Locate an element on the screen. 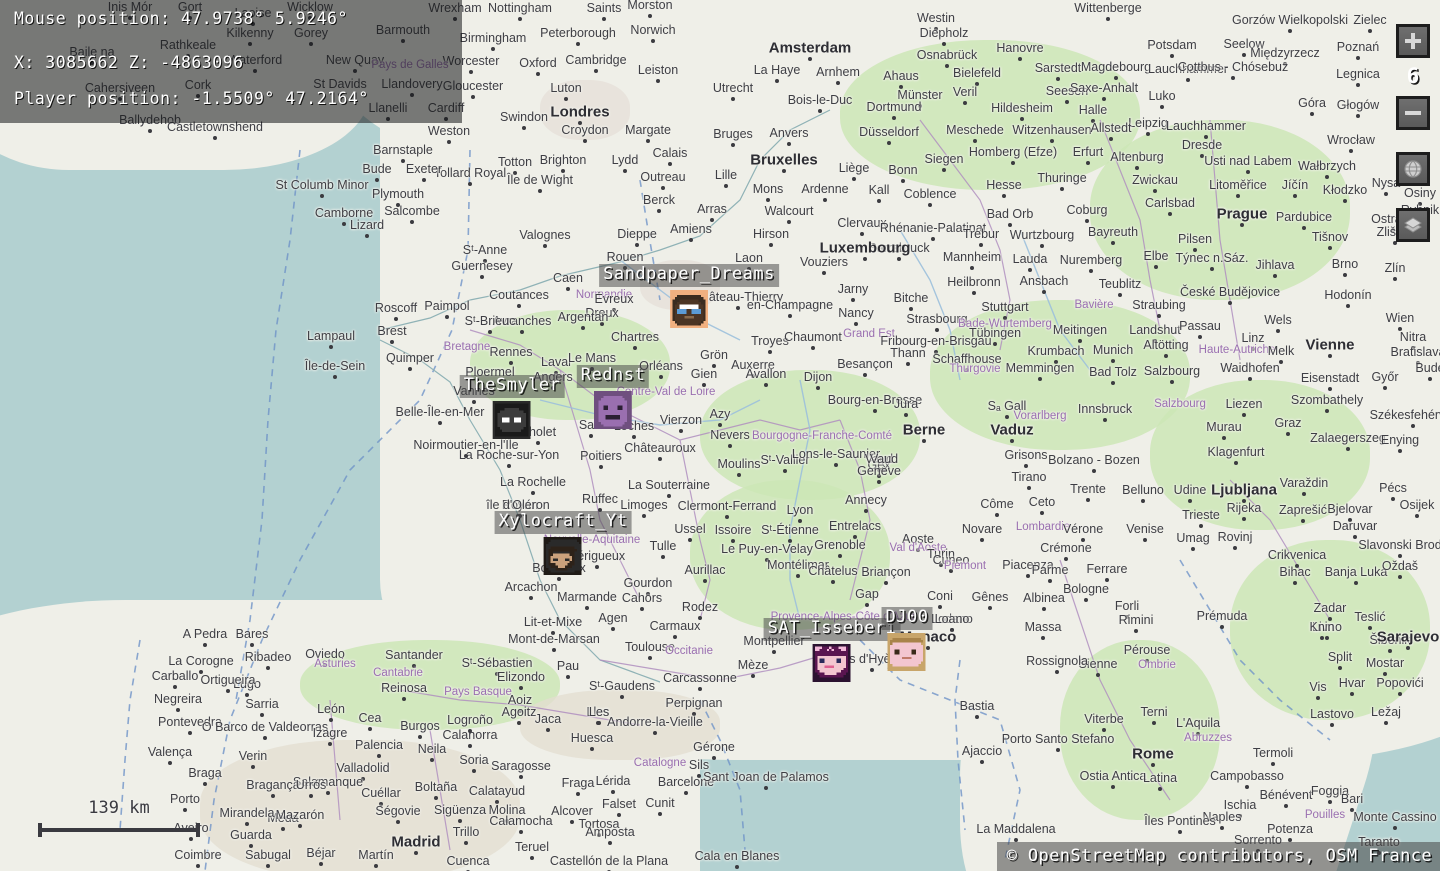  player-marker: DJ00 is located at coordinates (907, 639).